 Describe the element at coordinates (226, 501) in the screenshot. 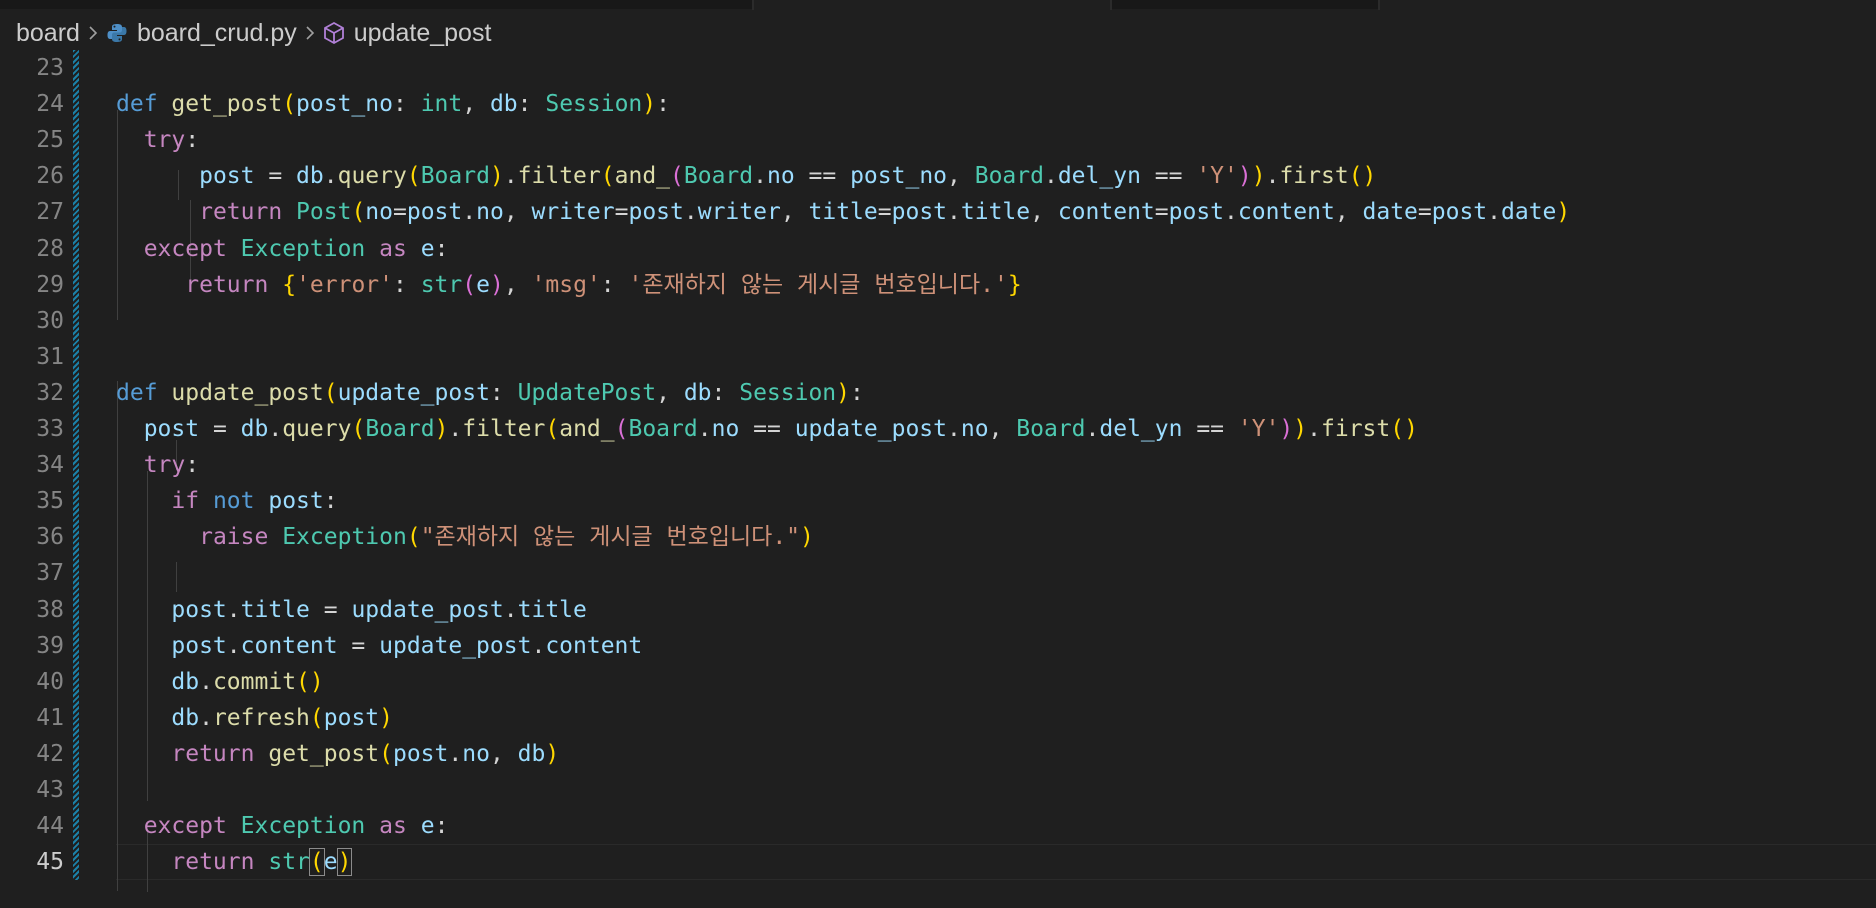

I see `code-text: if not post:` at that location.